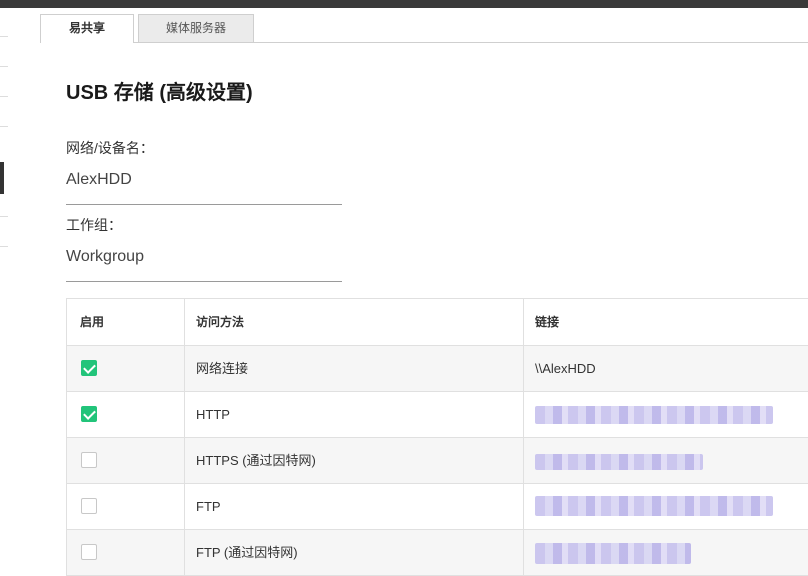 The width and height of the screenshot is (808, 576). I want to click on left-nav-rail, so click(4, 291).